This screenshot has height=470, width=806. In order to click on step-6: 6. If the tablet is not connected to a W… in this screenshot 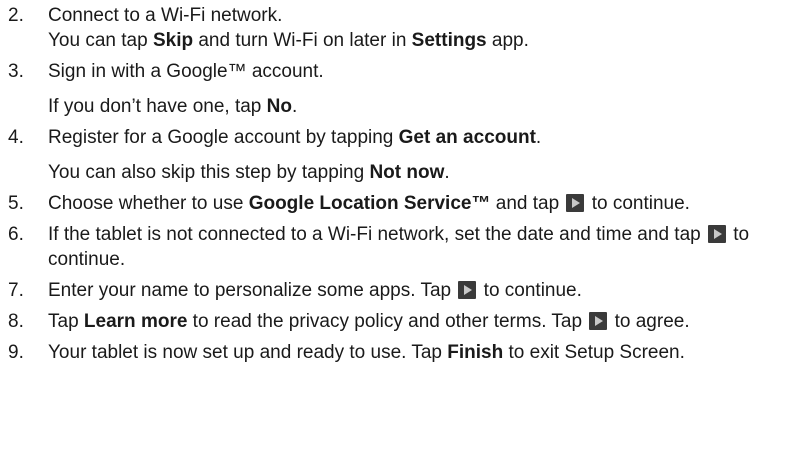, I will do `click(403, 247)`.